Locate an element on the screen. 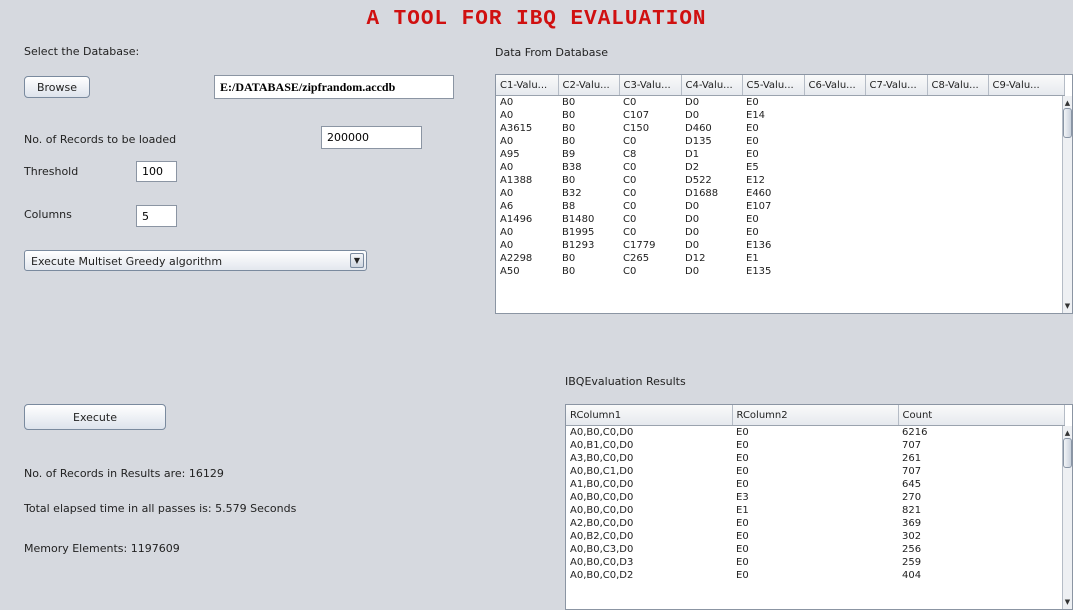 The image size is (1073, 610). table-cell: A3,B0,C0,D0 is located at coordinates (602, 458).